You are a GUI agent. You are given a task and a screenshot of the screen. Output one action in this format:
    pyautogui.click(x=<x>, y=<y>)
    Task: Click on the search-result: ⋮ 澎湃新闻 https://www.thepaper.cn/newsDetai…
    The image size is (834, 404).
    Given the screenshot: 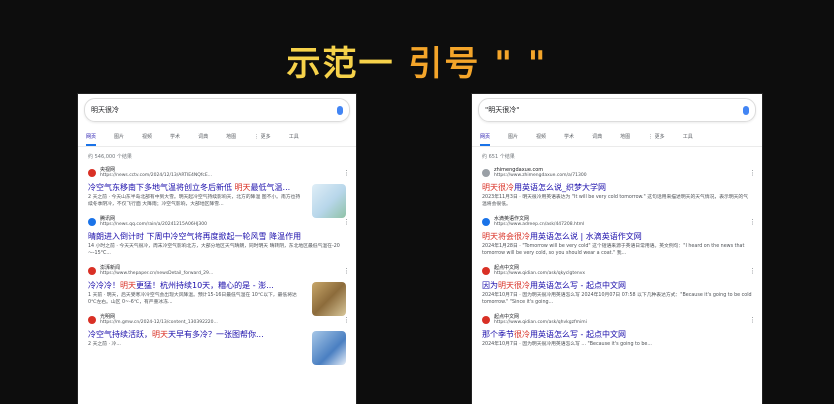 What is the action you would take?
    pyautogui.click(x=217, y=289)
    